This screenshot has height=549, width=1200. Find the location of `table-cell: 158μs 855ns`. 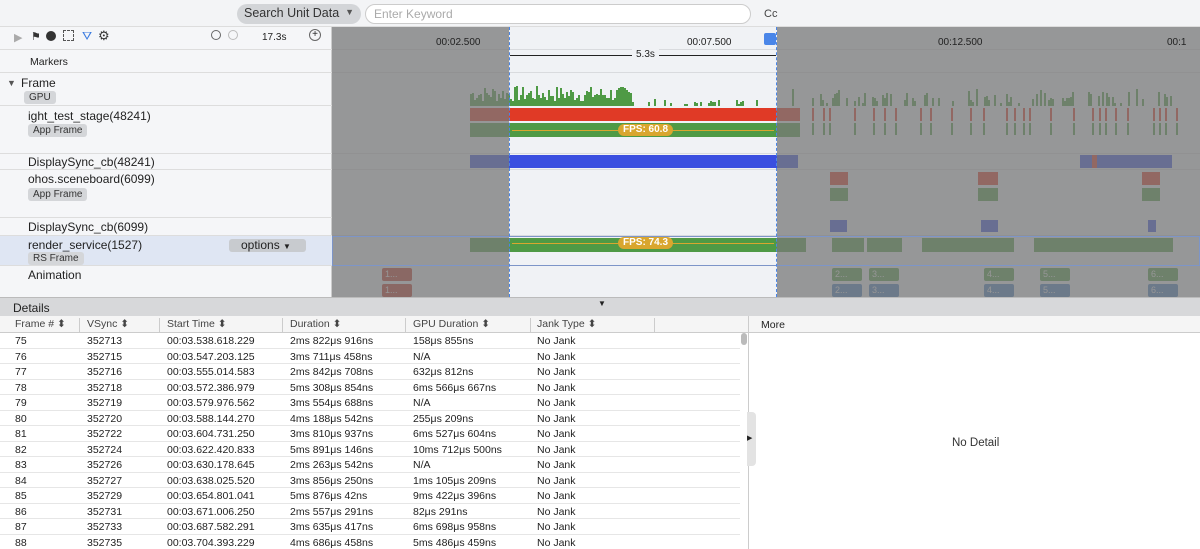

table-cell: 158μs 855ns is located at coordinates (443, 341).